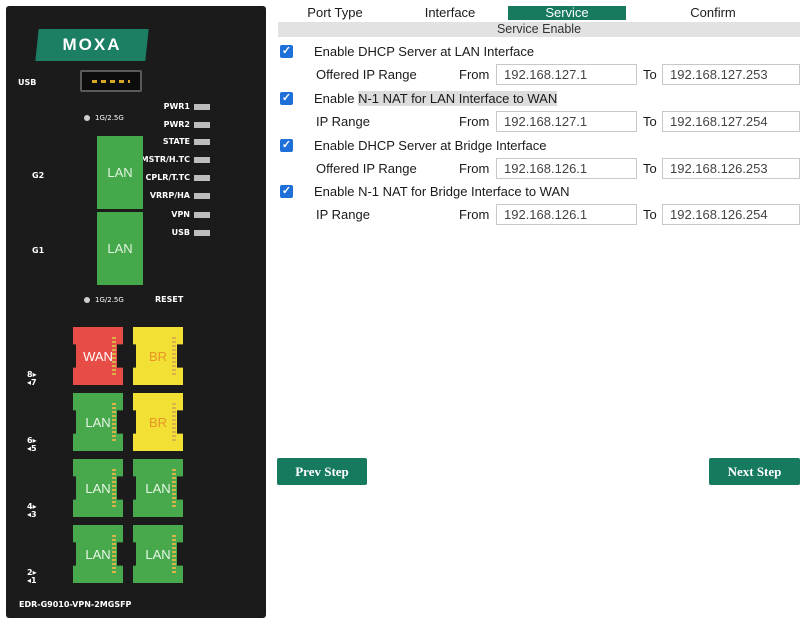  What do you see at coordinates (75, 604) in the screenshot?
I see `model-label: EDR-G9010-VPN-2MGSFP` at bounding box center [75, 604].